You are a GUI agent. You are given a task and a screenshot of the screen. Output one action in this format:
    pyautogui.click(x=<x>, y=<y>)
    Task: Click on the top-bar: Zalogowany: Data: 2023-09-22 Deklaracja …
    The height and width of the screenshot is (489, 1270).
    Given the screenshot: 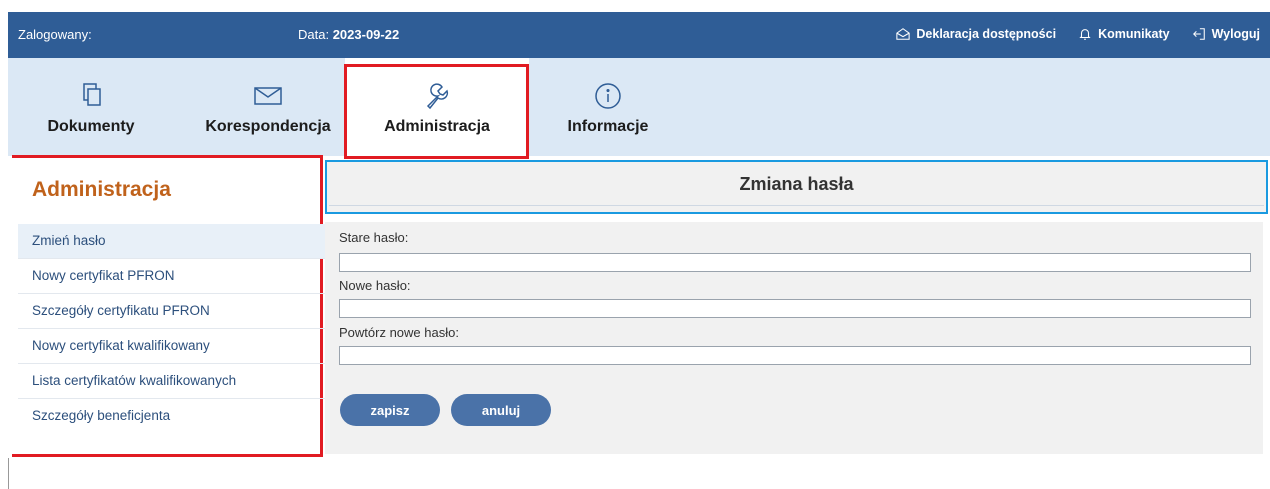 What is the action you would take?
    pyautogui.click(x=639, y=35)
    